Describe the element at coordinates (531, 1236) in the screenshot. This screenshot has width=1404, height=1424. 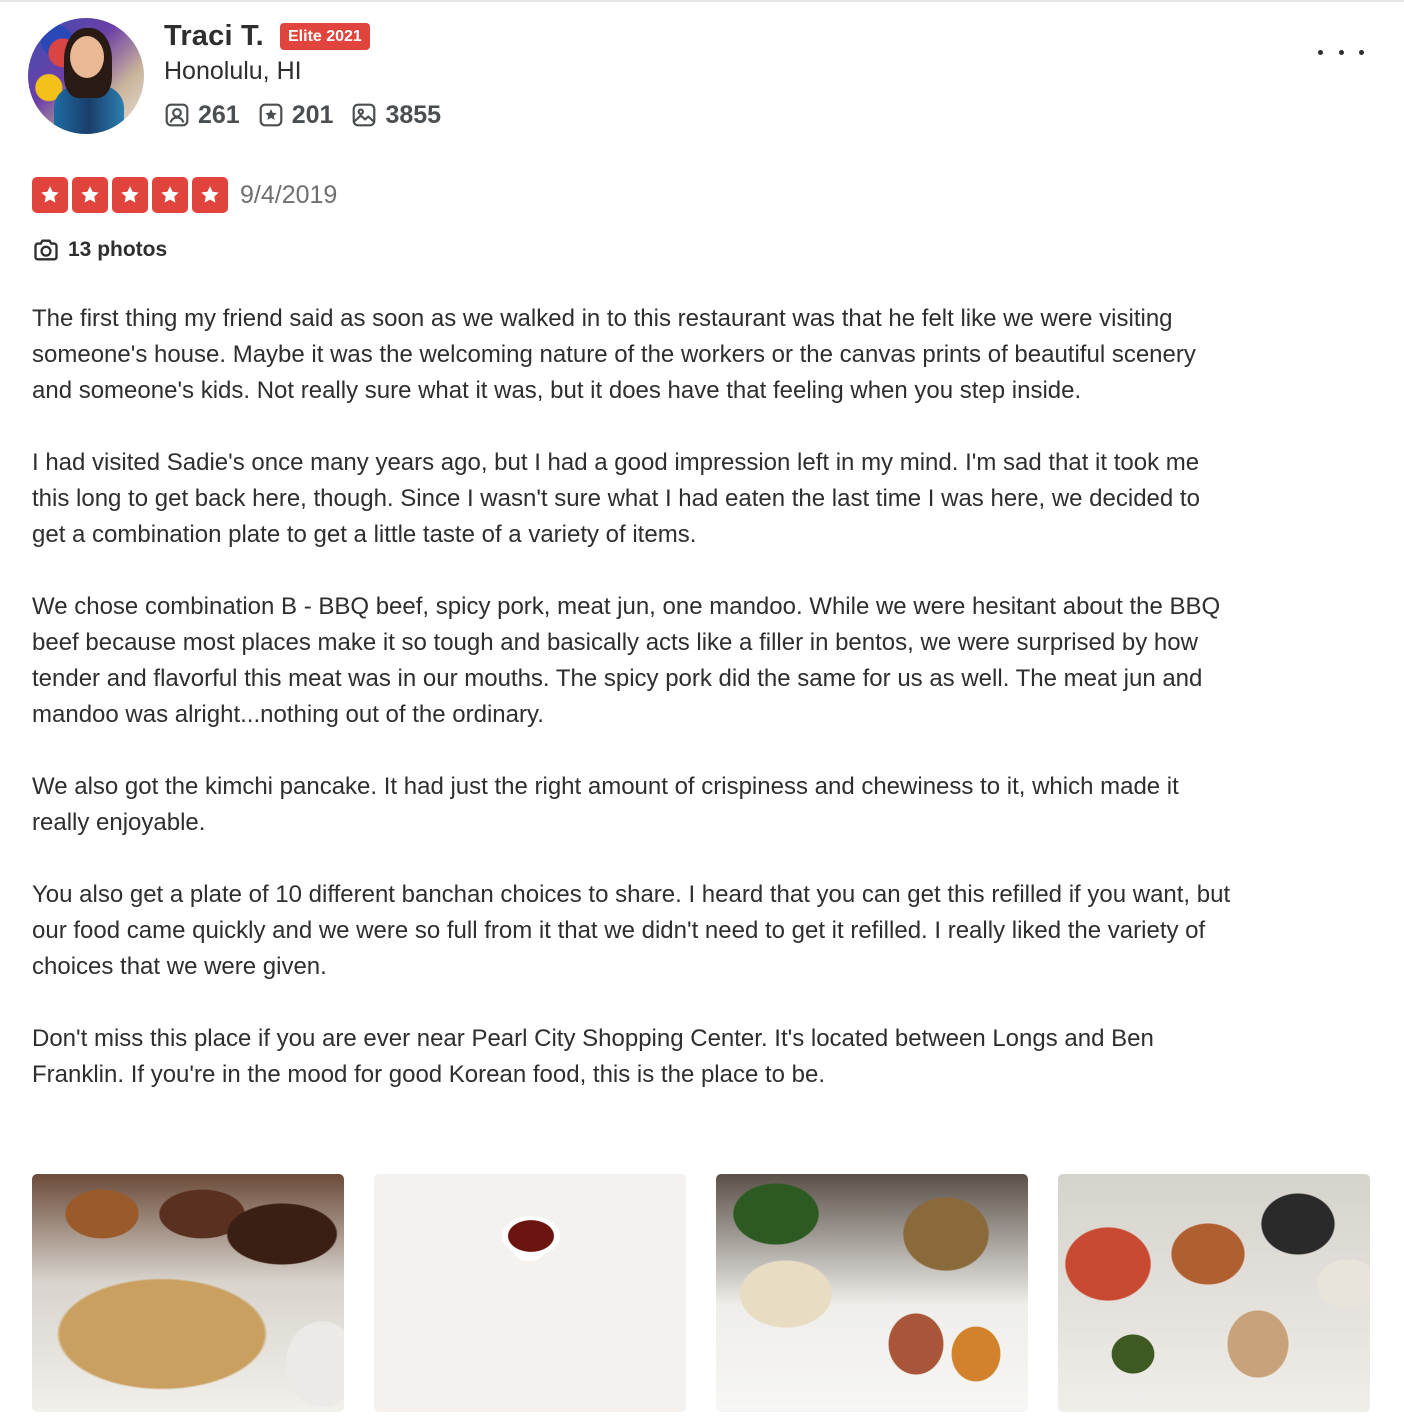
I see `dipping-sauce` at that location.